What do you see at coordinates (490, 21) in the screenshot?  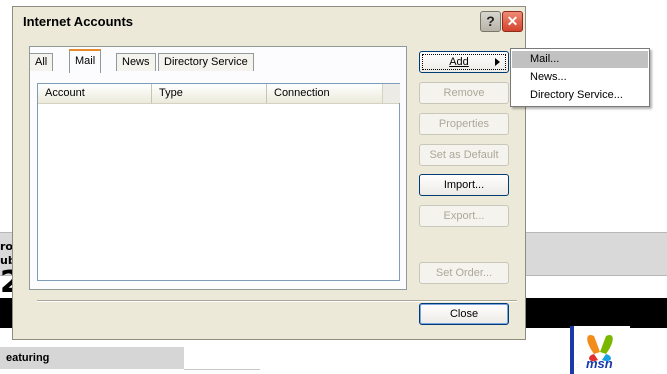 I see `help-button: ?` at bounding box center [490, 21].